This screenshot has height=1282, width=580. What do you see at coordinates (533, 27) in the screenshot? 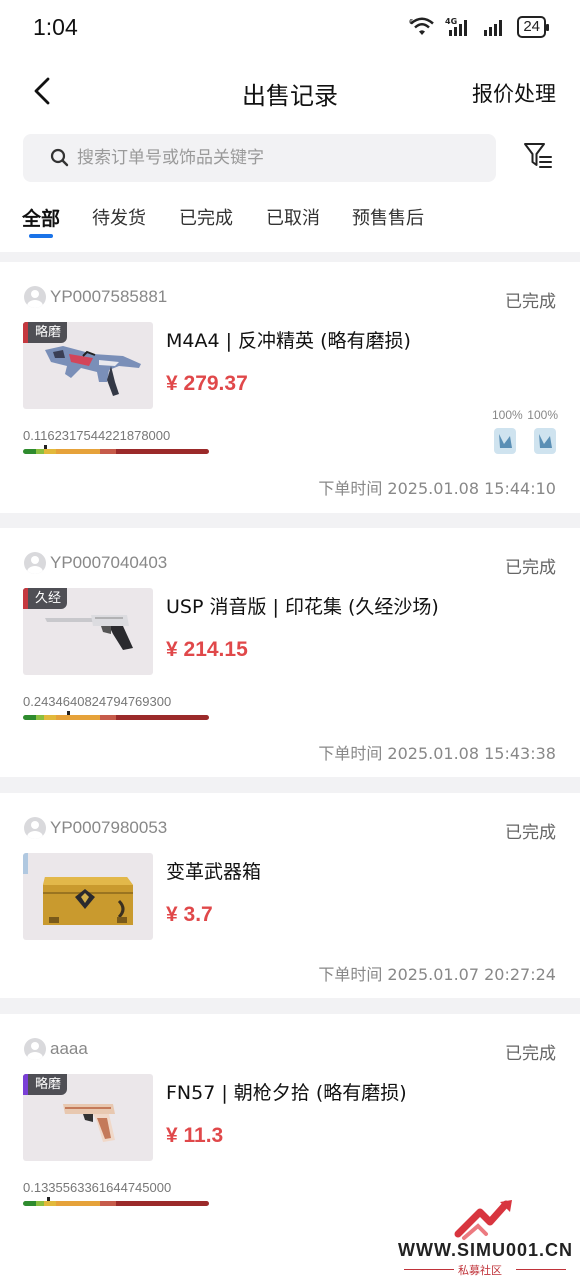
I see `battery-icon: 24` at bounding box center [533, 27].